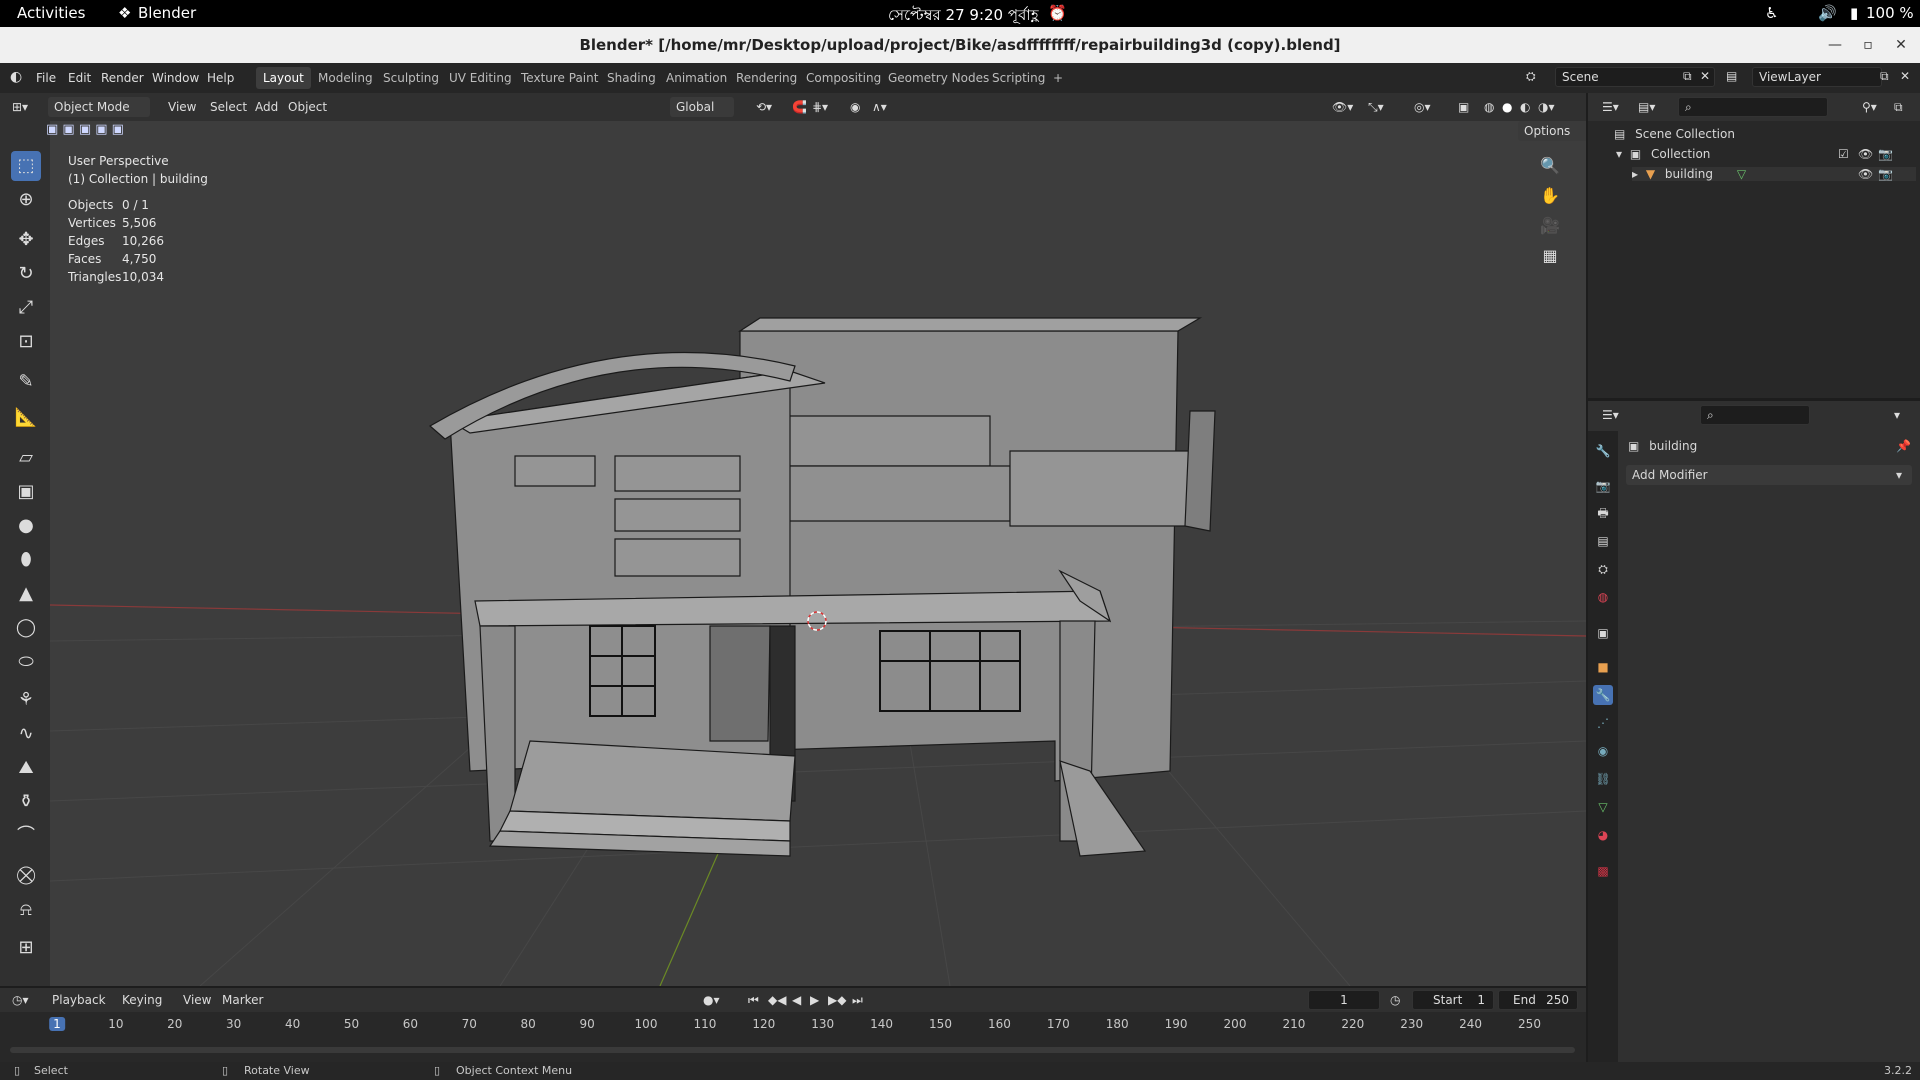  Describe the element at coordinates (26, 382) in the screenshot. I see `annotate-tool-icon: ✎` at that location.